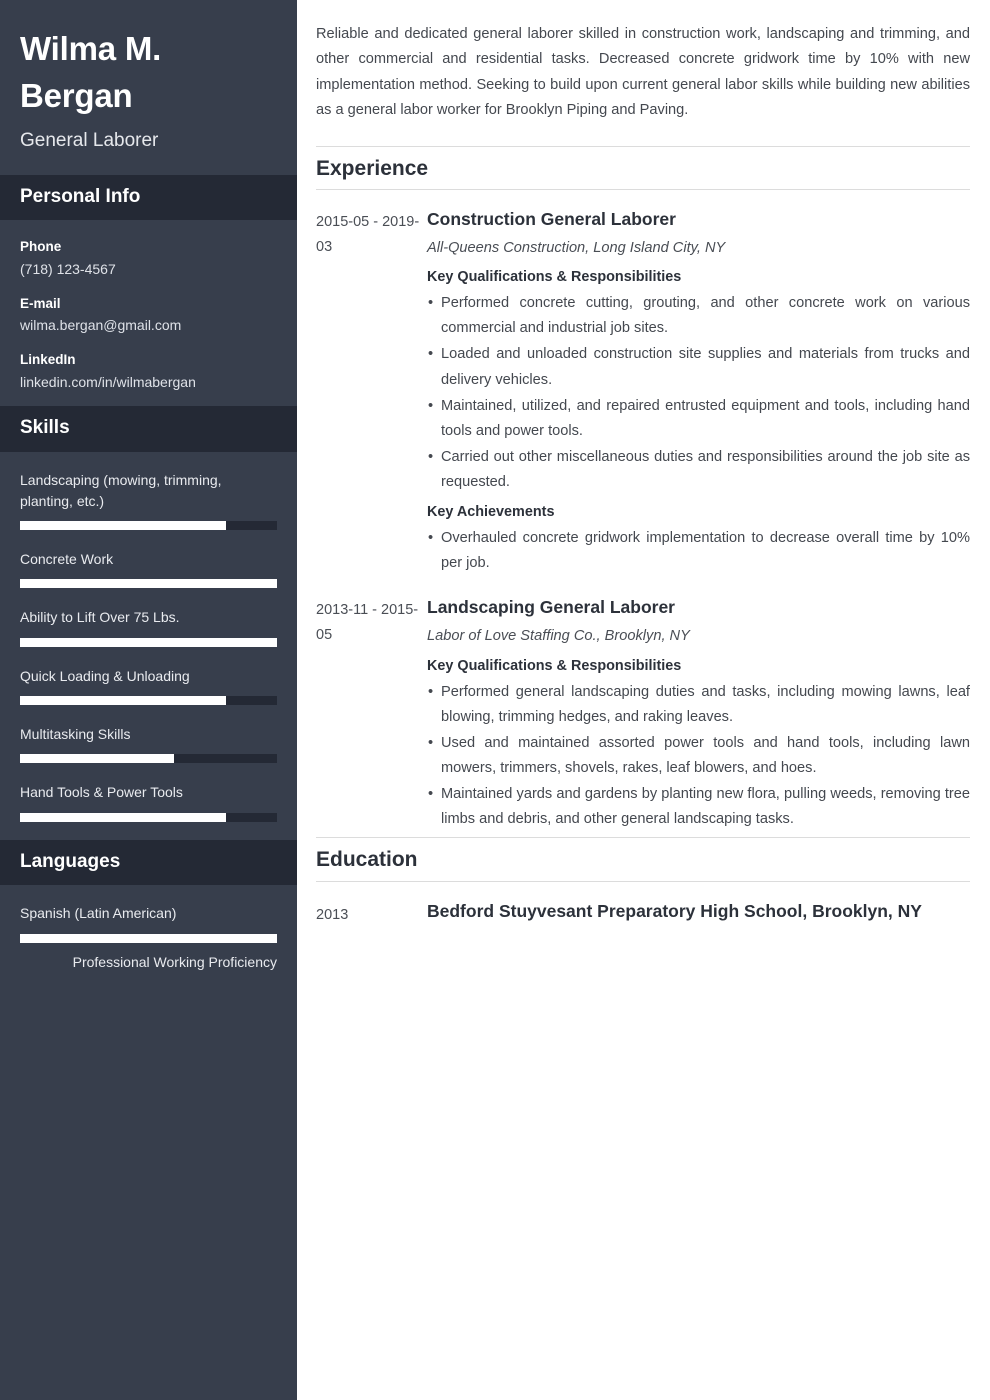  What do you see at coordinates (45, 427) in the screenshot?
I see `skills-heading: Skills` at bounding box center [45, 427].